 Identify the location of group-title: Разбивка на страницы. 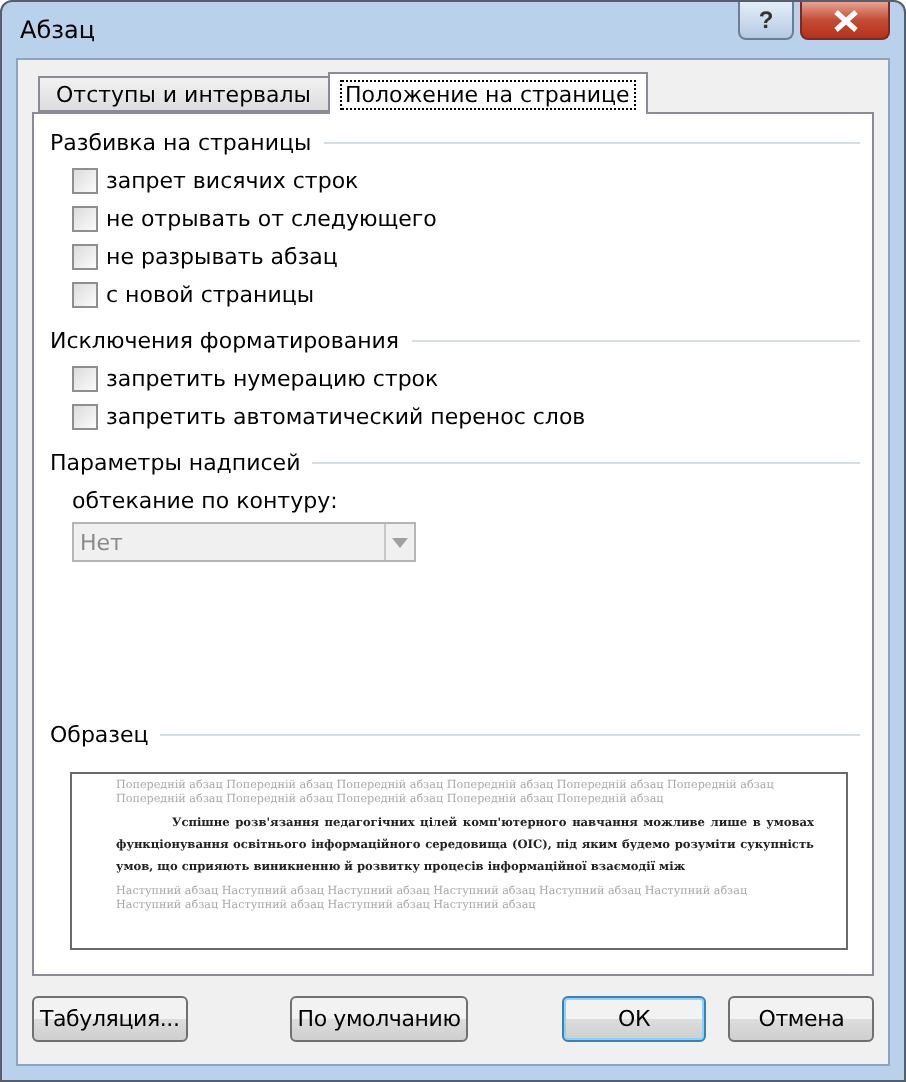
(181, 143).